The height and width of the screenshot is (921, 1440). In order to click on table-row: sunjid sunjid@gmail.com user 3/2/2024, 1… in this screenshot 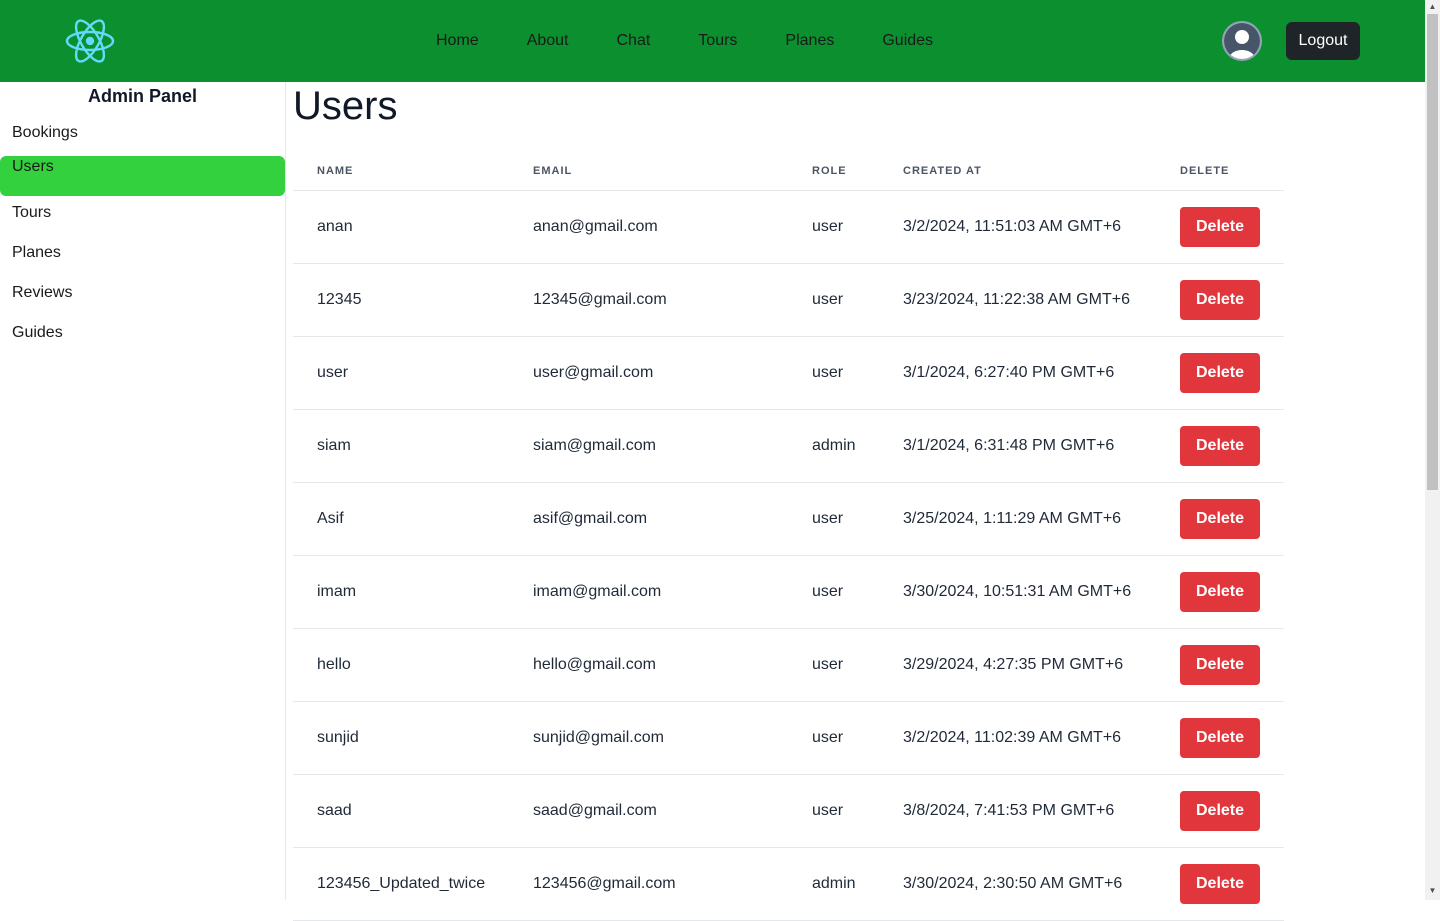, I will do `click(788, 738)`.